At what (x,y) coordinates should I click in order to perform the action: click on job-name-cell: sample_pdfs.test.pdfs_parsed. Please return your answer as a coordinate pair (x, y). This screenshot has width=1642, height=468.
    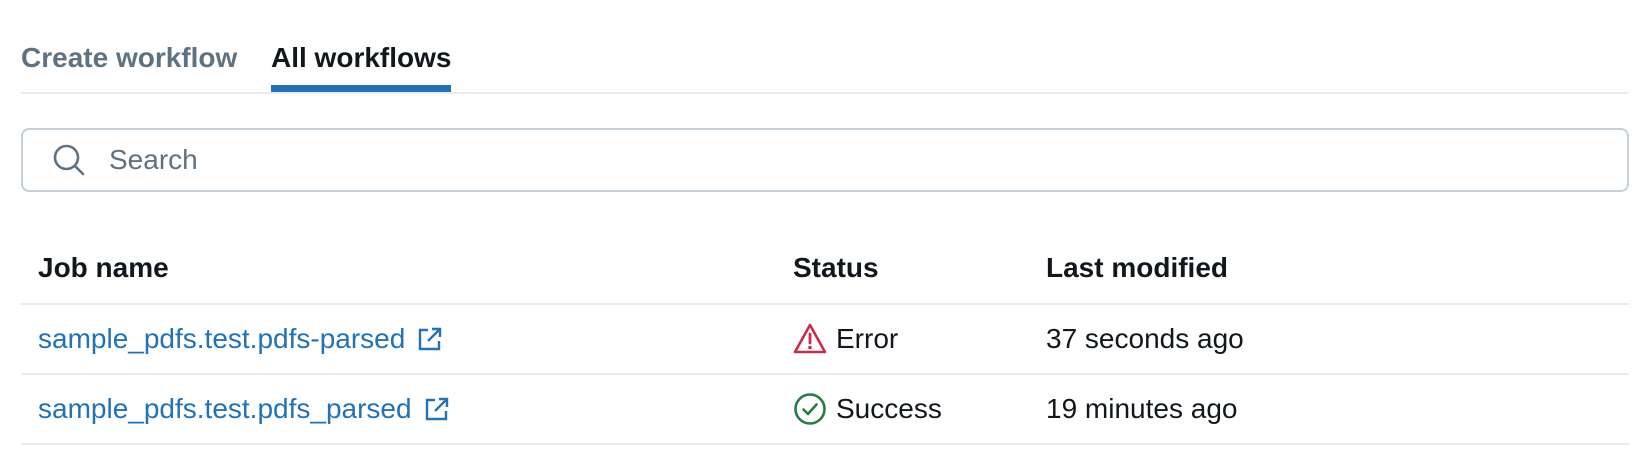
    Looking at the image, I should click on (407, 409).